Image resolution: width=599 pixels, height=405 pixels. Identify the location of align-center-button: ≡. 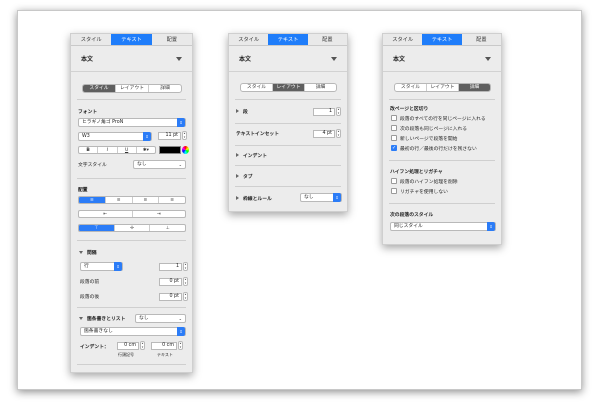
(119, 200).